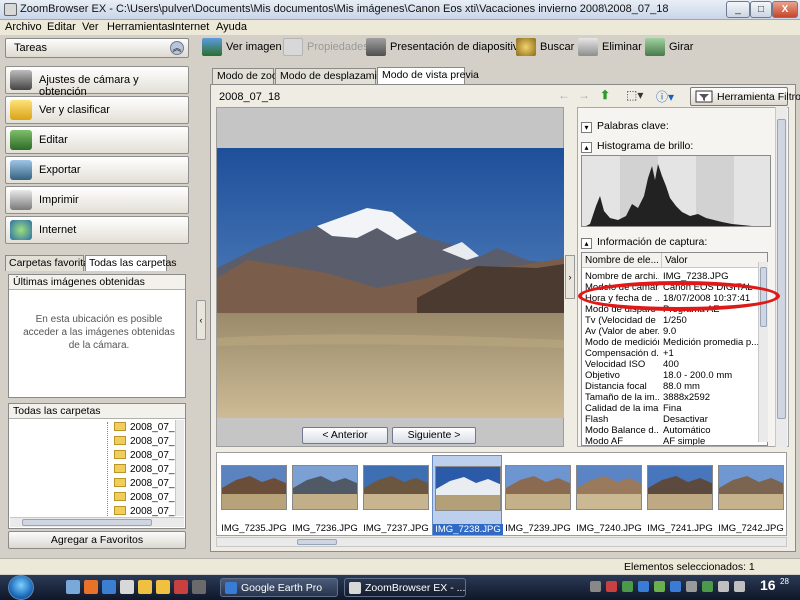 This screenshot has height=600, width=800. I want to click on task-camera-settings: Ajustes de cámara y obtención, so click(97, 82).